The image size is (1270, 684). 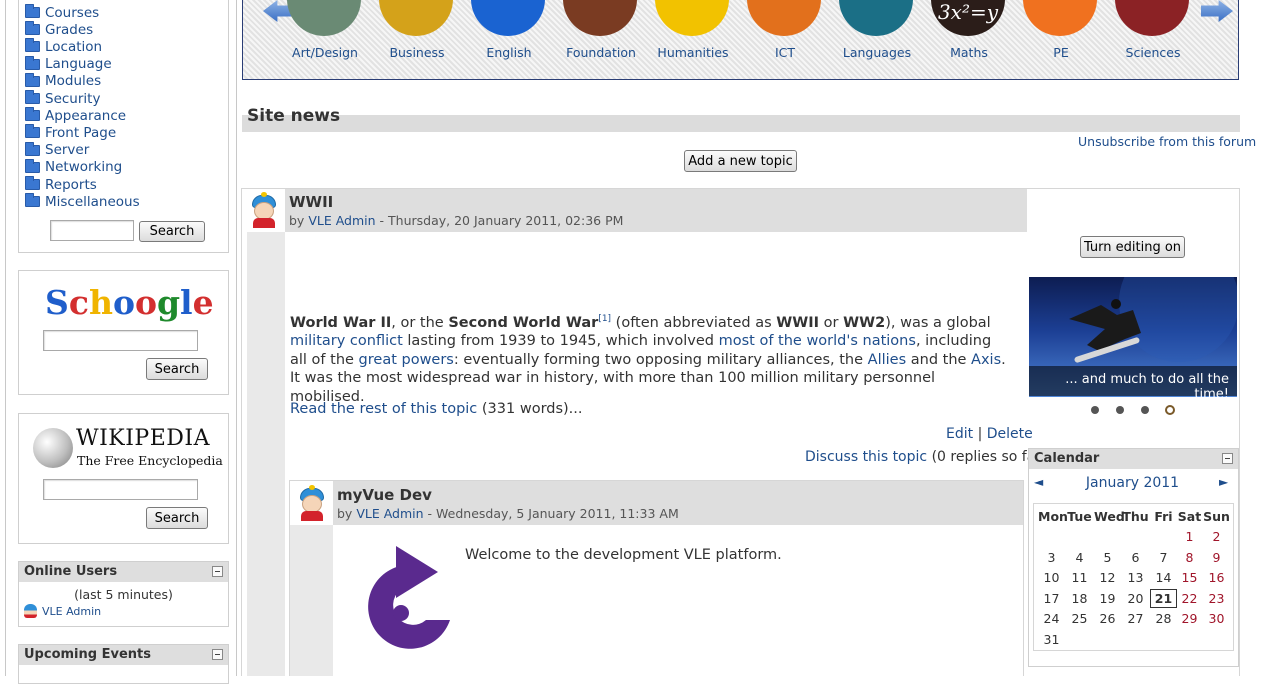 I want to click on calendar-day: 17, so click(x=1051, y=598).